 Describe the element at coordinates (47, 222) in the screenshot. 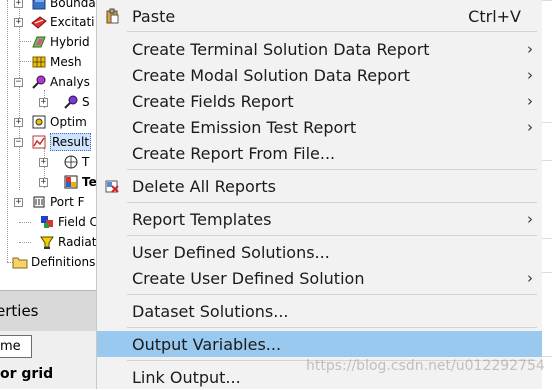

I see `field-overlay-icon` at that location.